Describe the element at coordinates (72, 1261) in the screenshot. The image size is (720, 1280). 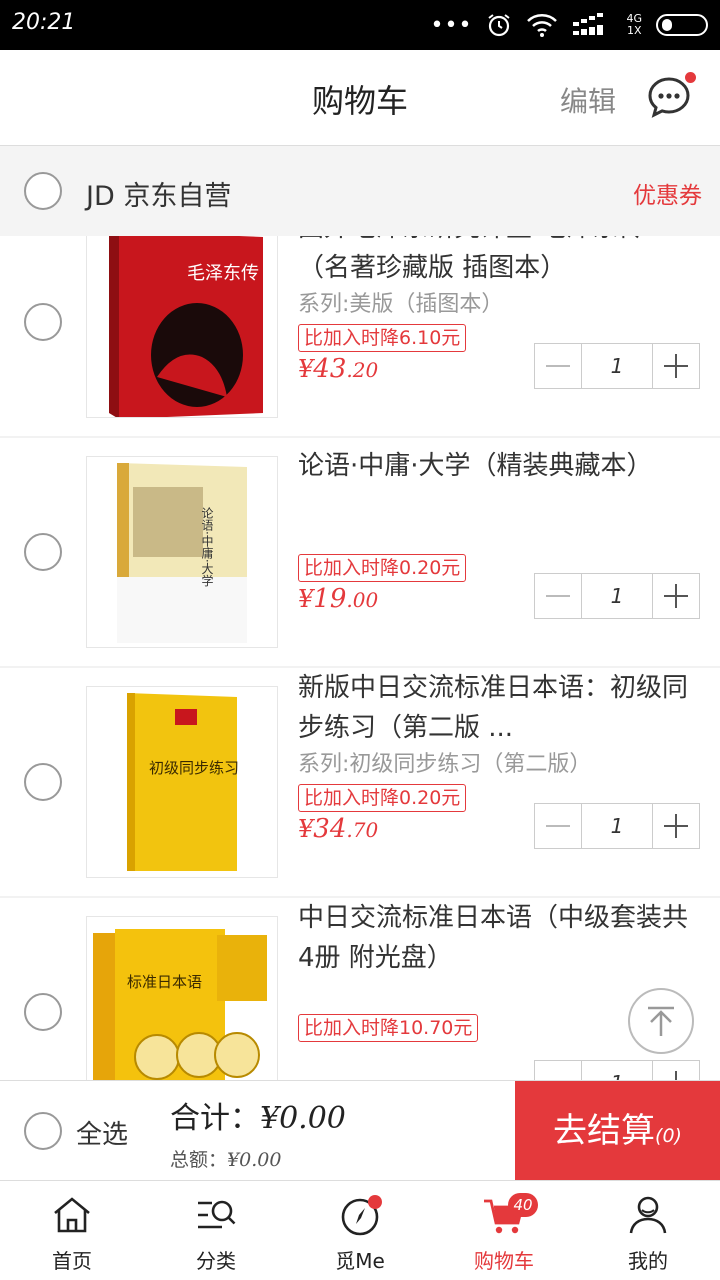
I see `tab-home-label: 首页` at that location.